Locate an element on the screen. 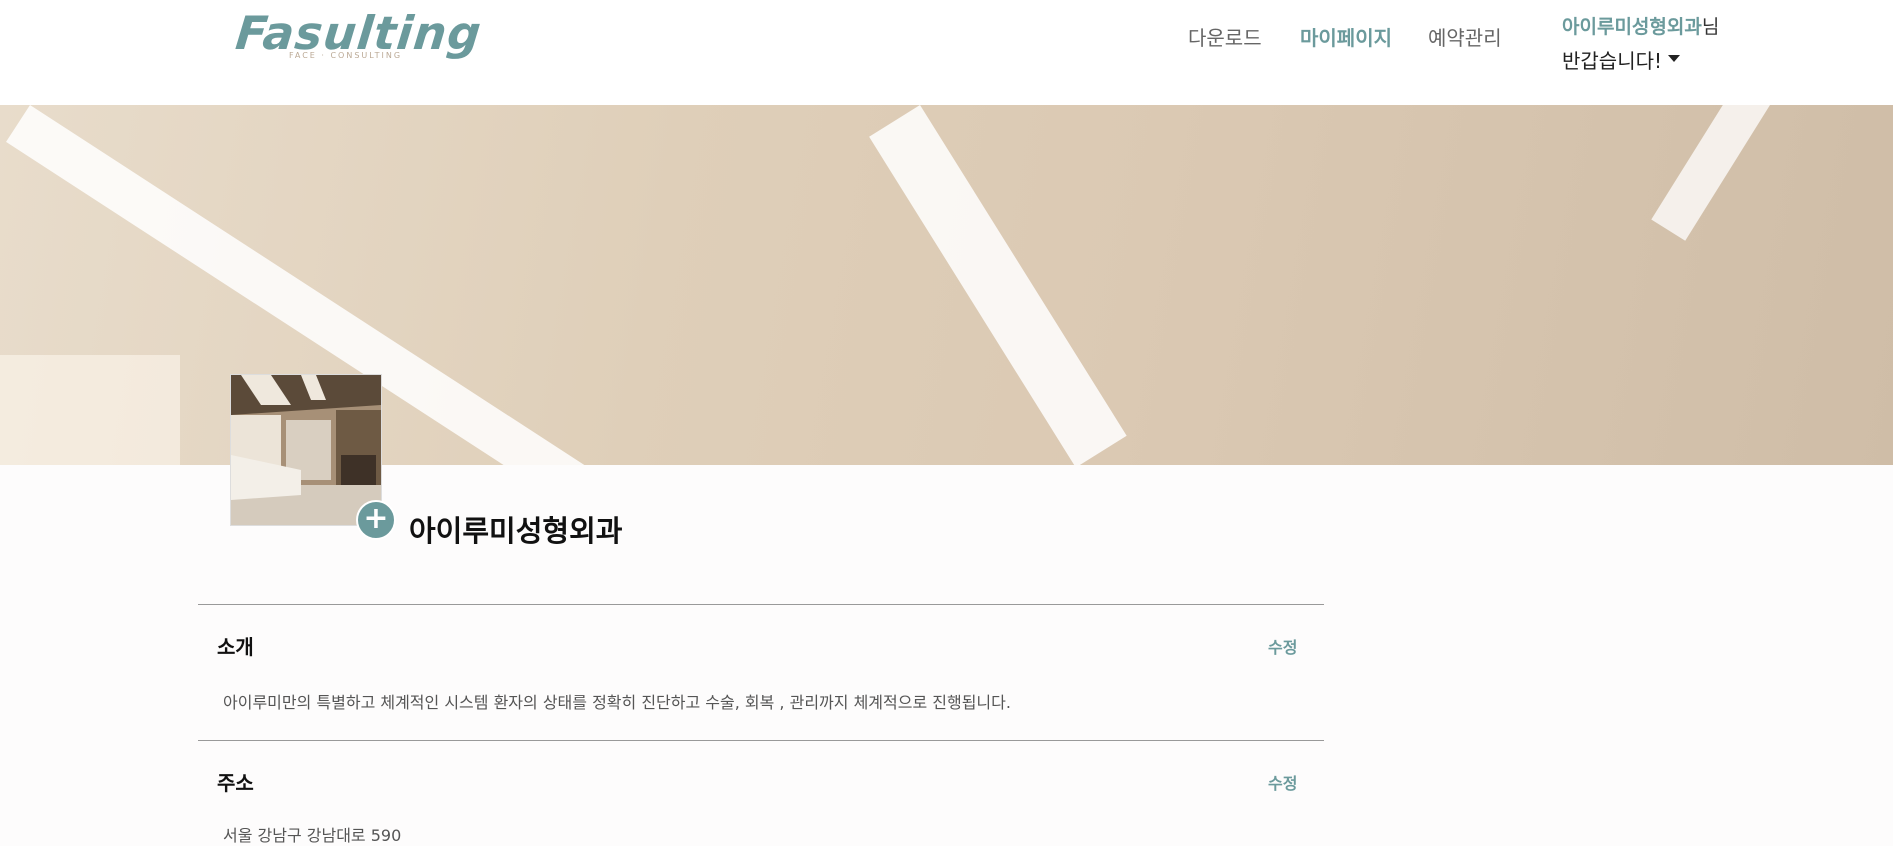 Image resolution: width=1893 pixels, height=846 pixels. nav-reservation: 예약관리 is located at coordinates (1465, 36).